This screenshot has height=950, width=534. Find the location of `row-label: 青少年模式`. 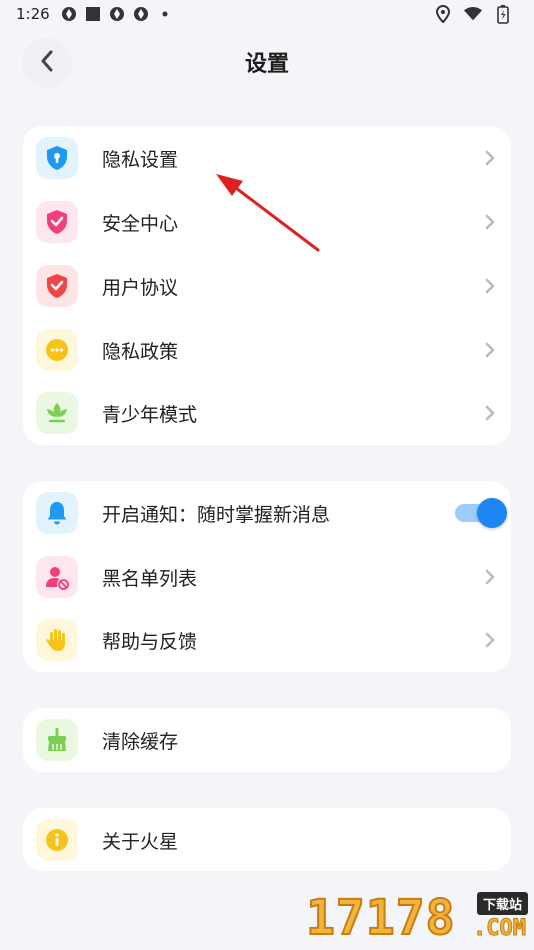

row-label: 青少年模式 is located at coordinates (150, 414).